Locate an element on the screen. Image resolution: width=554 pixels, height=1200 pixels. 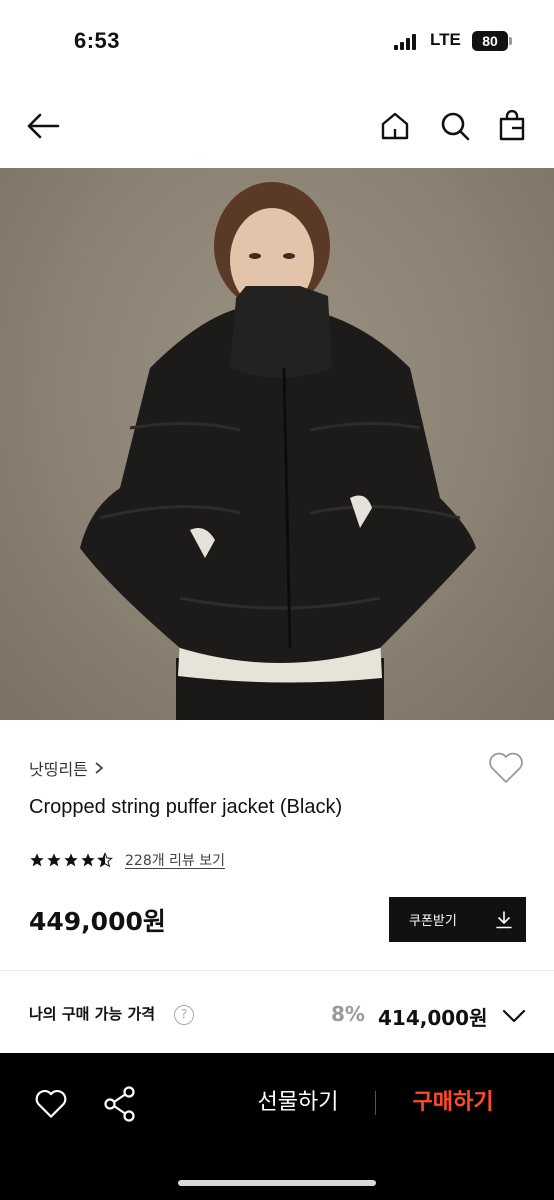
bottom-wishlist-button is located at coordinates (51, 1104).